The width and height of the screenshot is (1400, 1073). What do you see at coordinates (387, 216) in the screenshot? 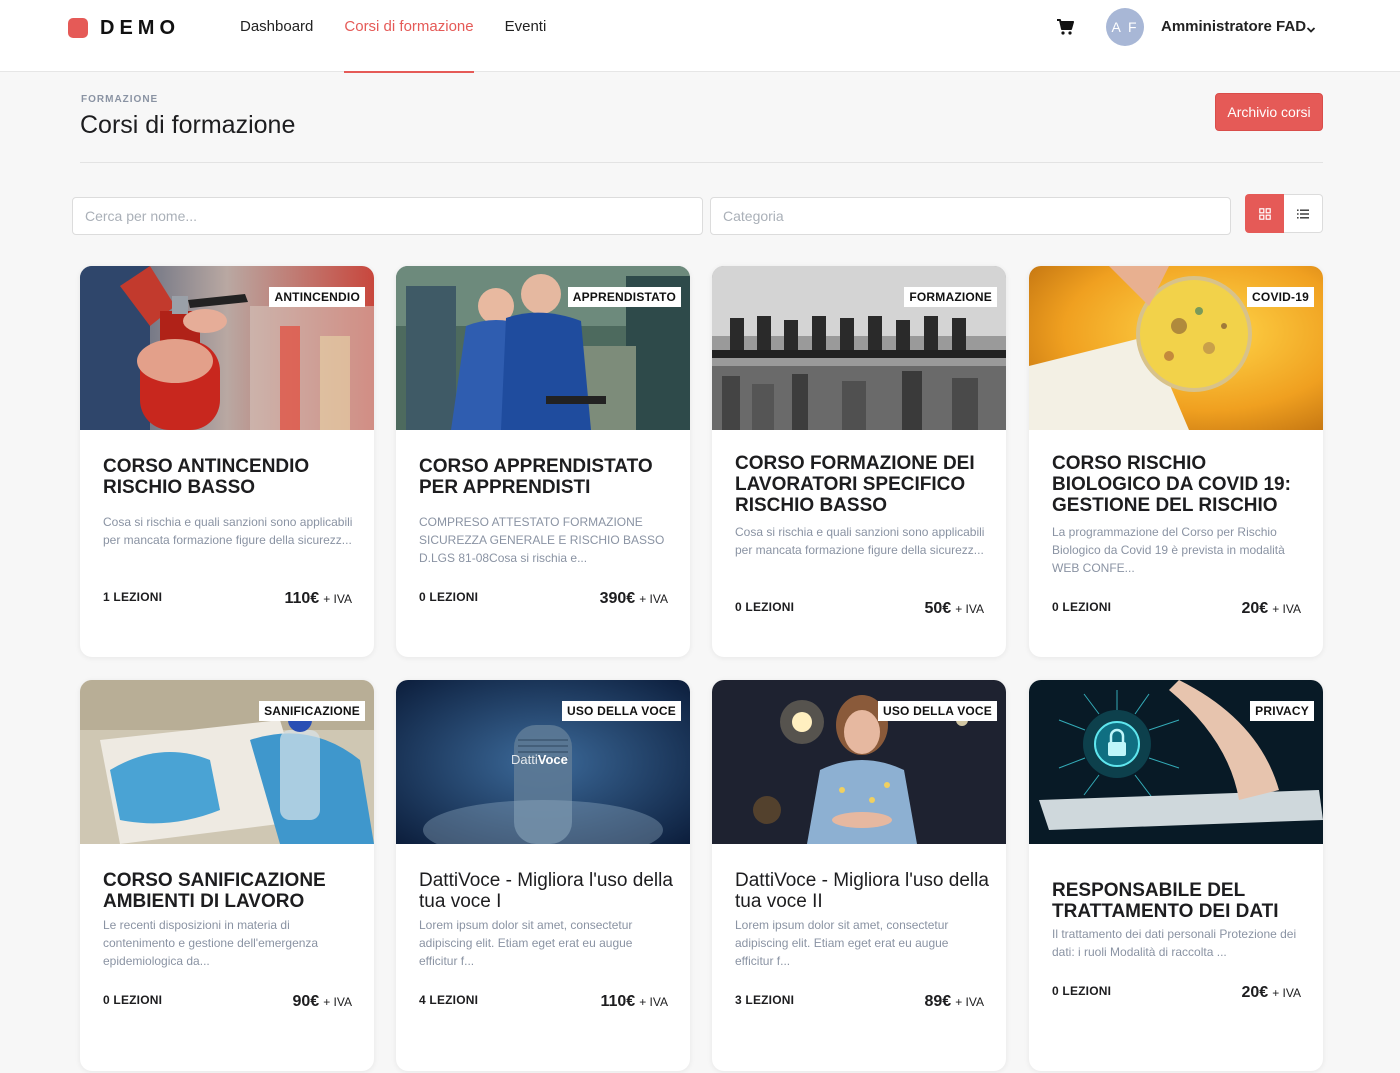
I see `search-input` at bounding box center [387, 216].